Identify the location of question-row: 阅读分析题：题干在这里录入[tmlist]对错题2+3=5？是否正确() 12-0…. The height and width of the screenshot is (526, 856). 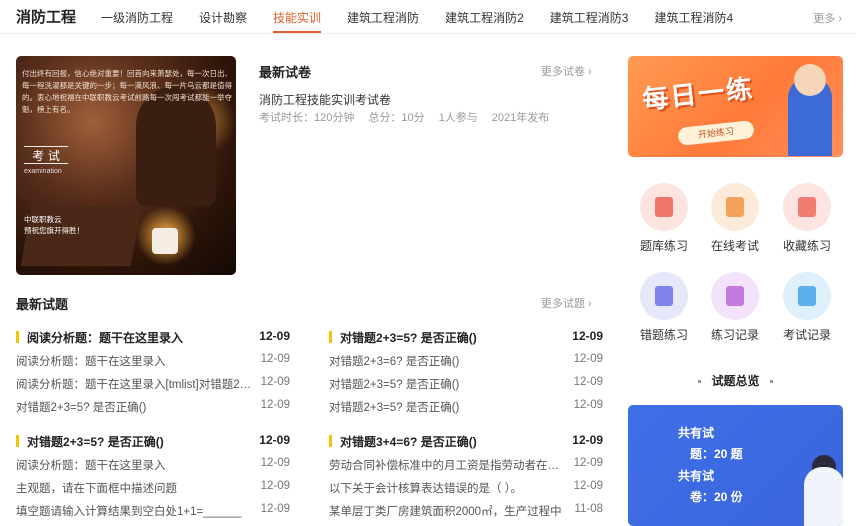
(153, 384).